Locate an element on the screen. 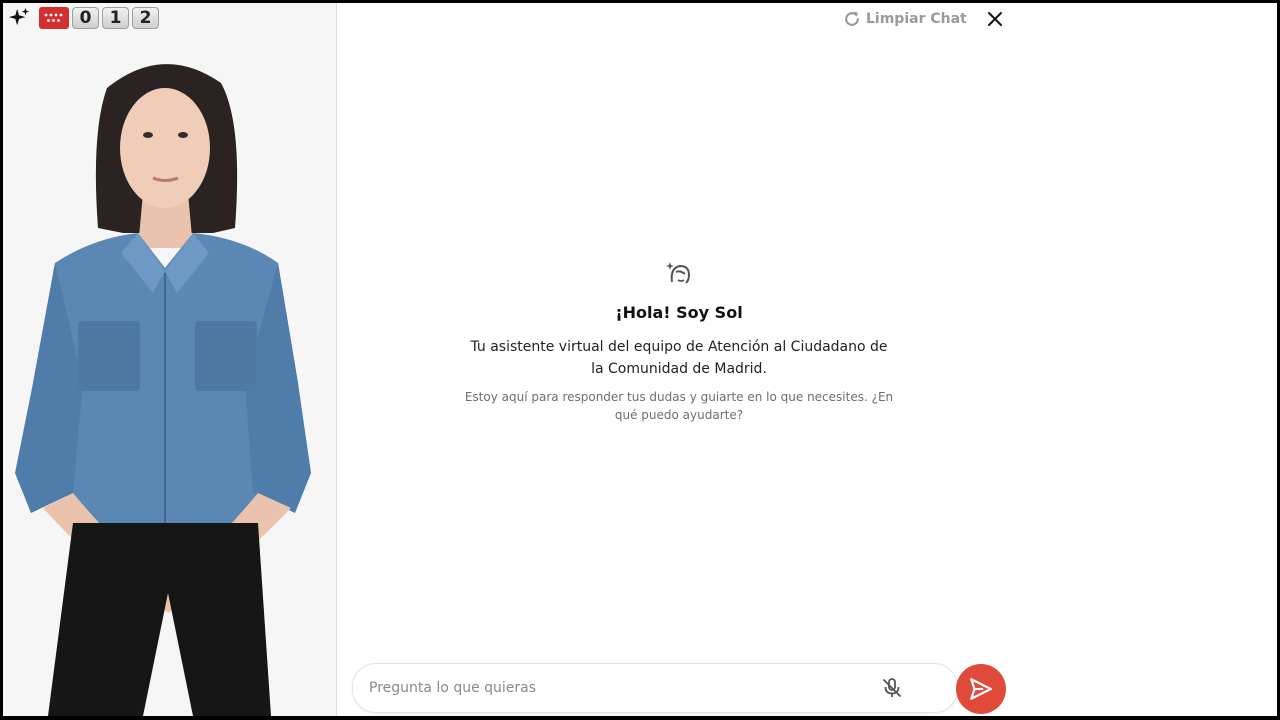 This screenshot has width=1280, height=720. close-icon is located at coordinates (995, 19).